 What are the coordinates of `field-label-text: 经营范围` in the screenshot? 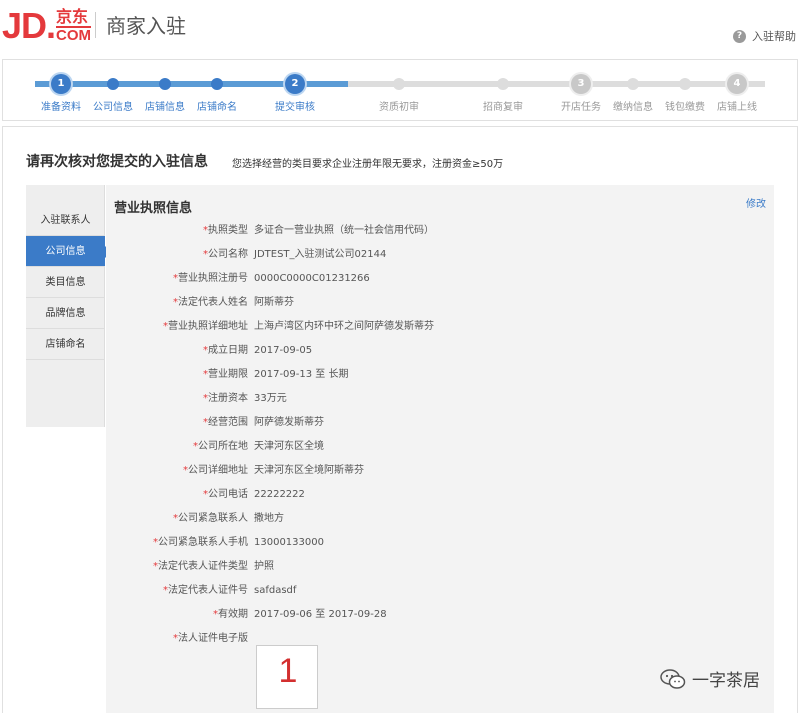 It's located at (228, 422).